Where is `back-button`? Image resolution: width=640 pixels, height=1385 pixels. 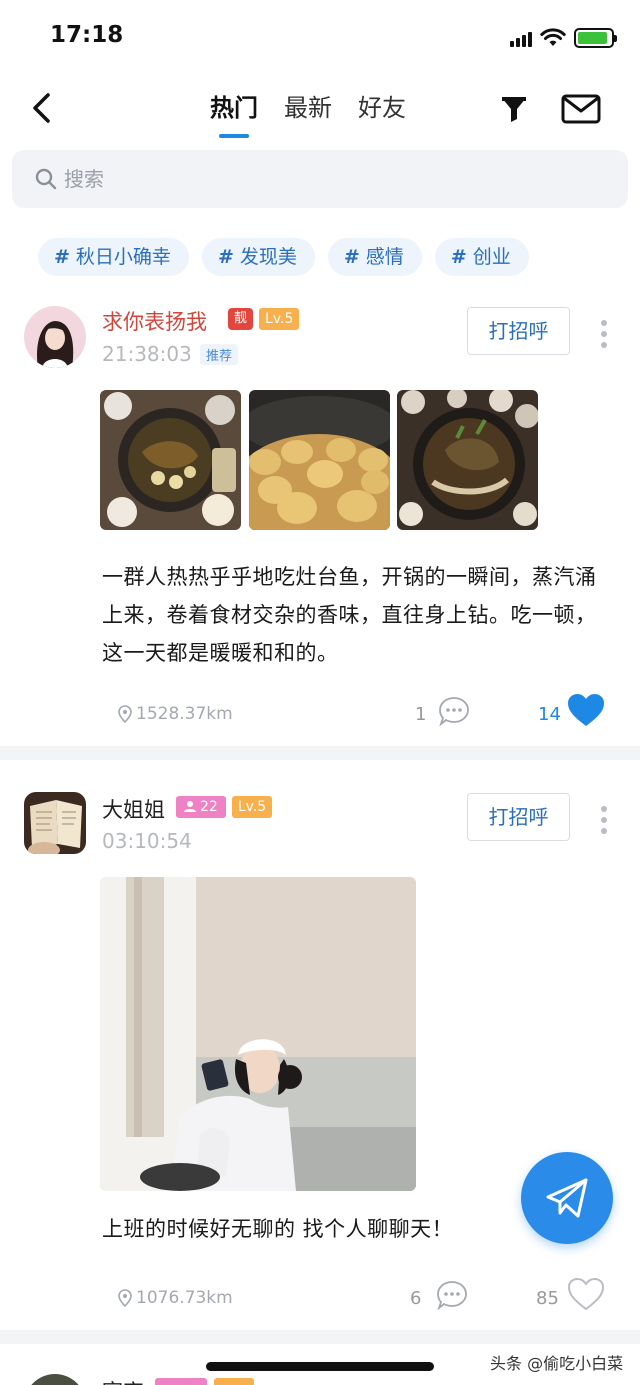
back-button is located at coordinates (44, 108).